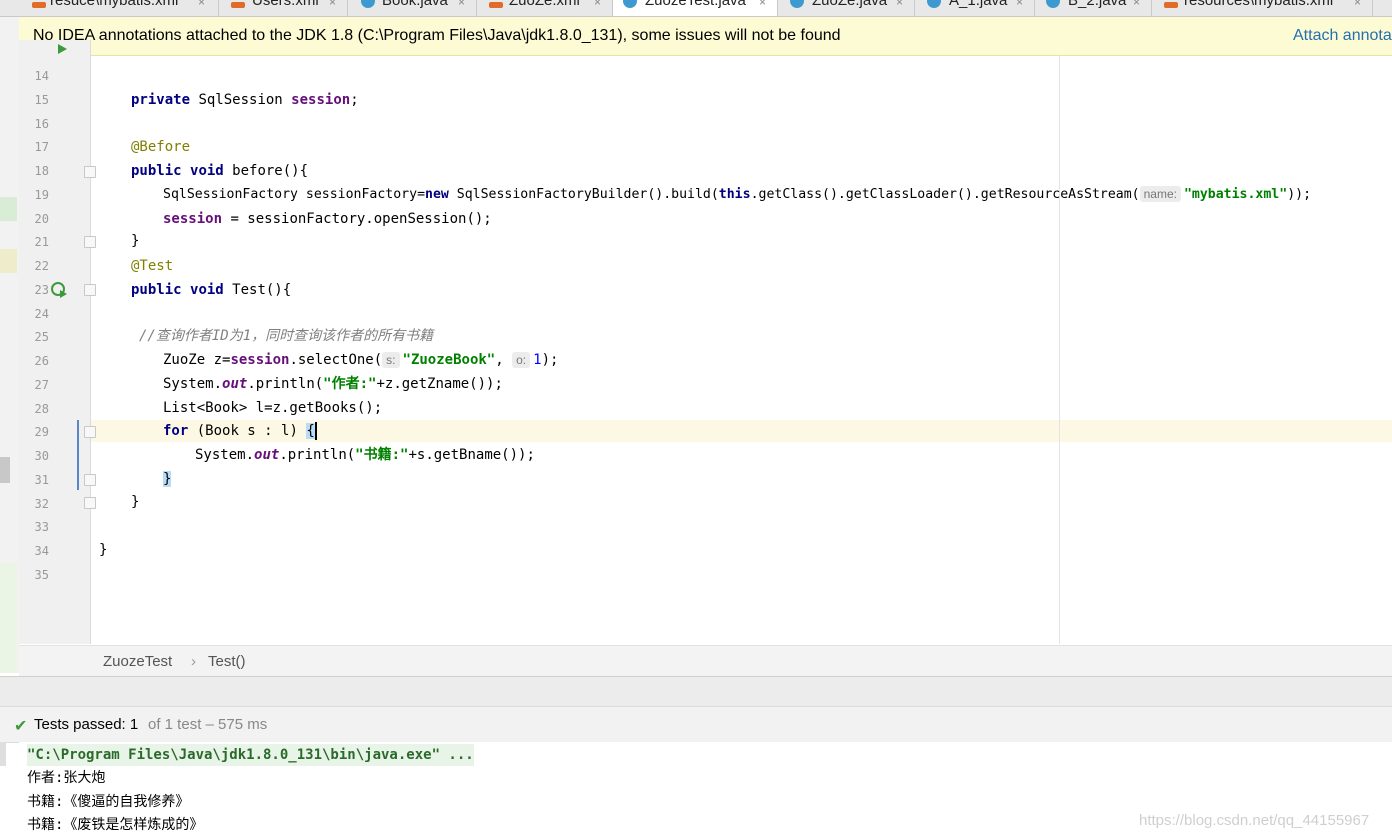 The height and width of the screenshot is (840, 1392). Describe the element at coordinates (156, 290) in the screenshot. I see `token: public` at that location.